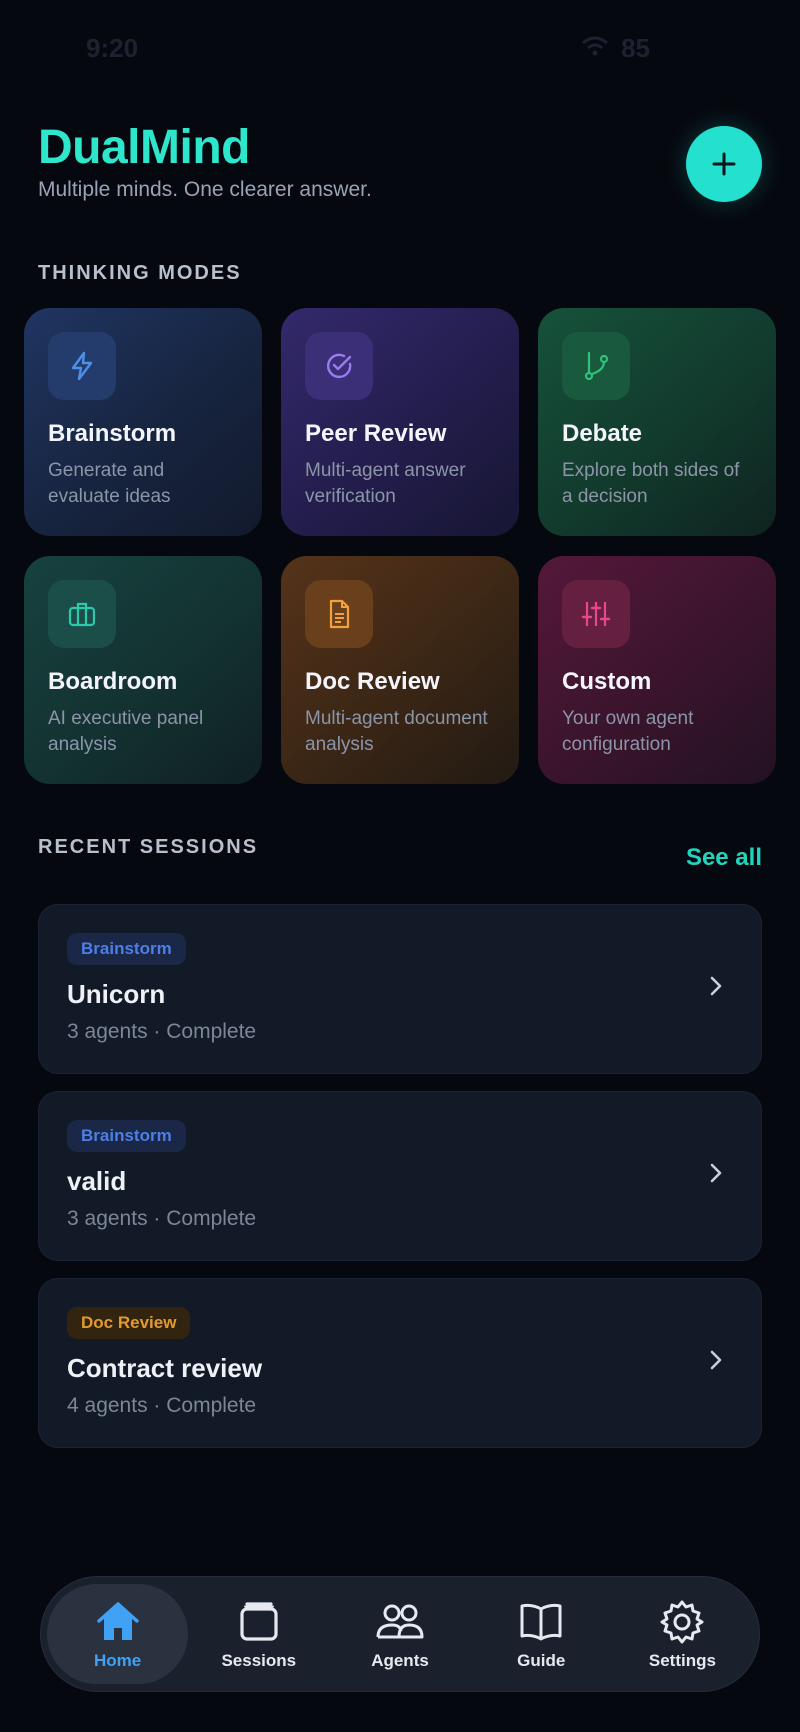 The height and width of the screenshot is (1732, 800). Describe the element at coordinates (385, 483) in the screenshot. I see `mode-description: Multi-agent answer verification` at that location.